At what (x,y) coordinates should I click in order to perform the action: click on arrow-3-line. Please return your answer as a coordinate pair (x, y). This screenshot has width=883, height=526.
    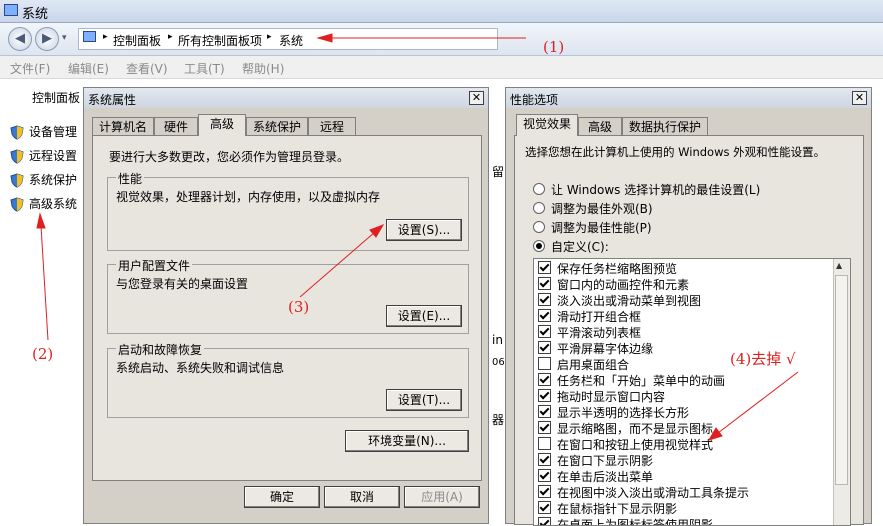
    Looking at the image, I should click on (337, 264).